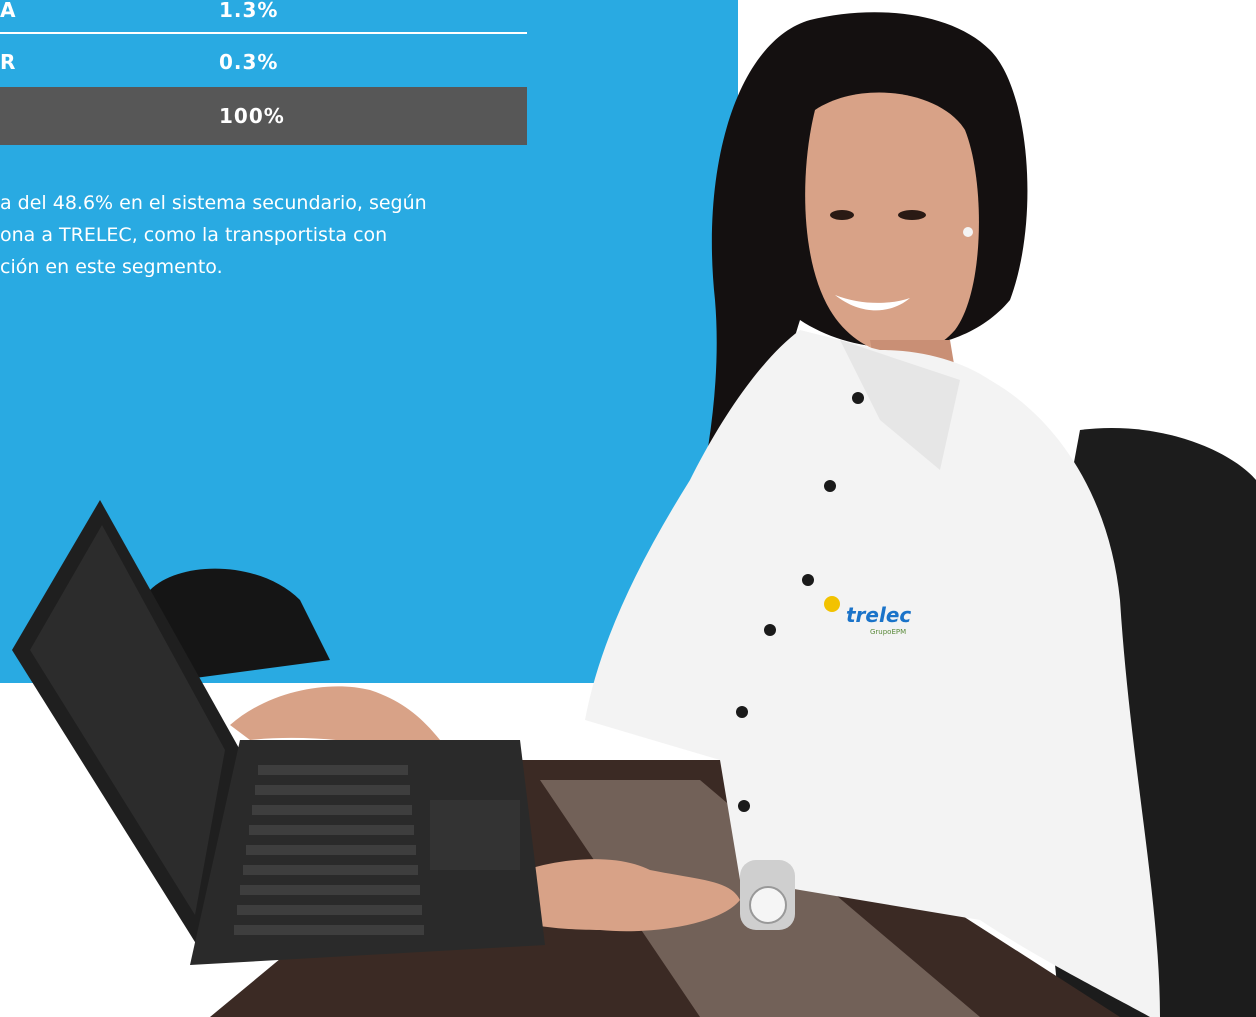 The image size is (1256, 1017). Describe the element at coordinates (888, 632) in the screenshot. I see `svg-text: GrupoEPM` at that location.